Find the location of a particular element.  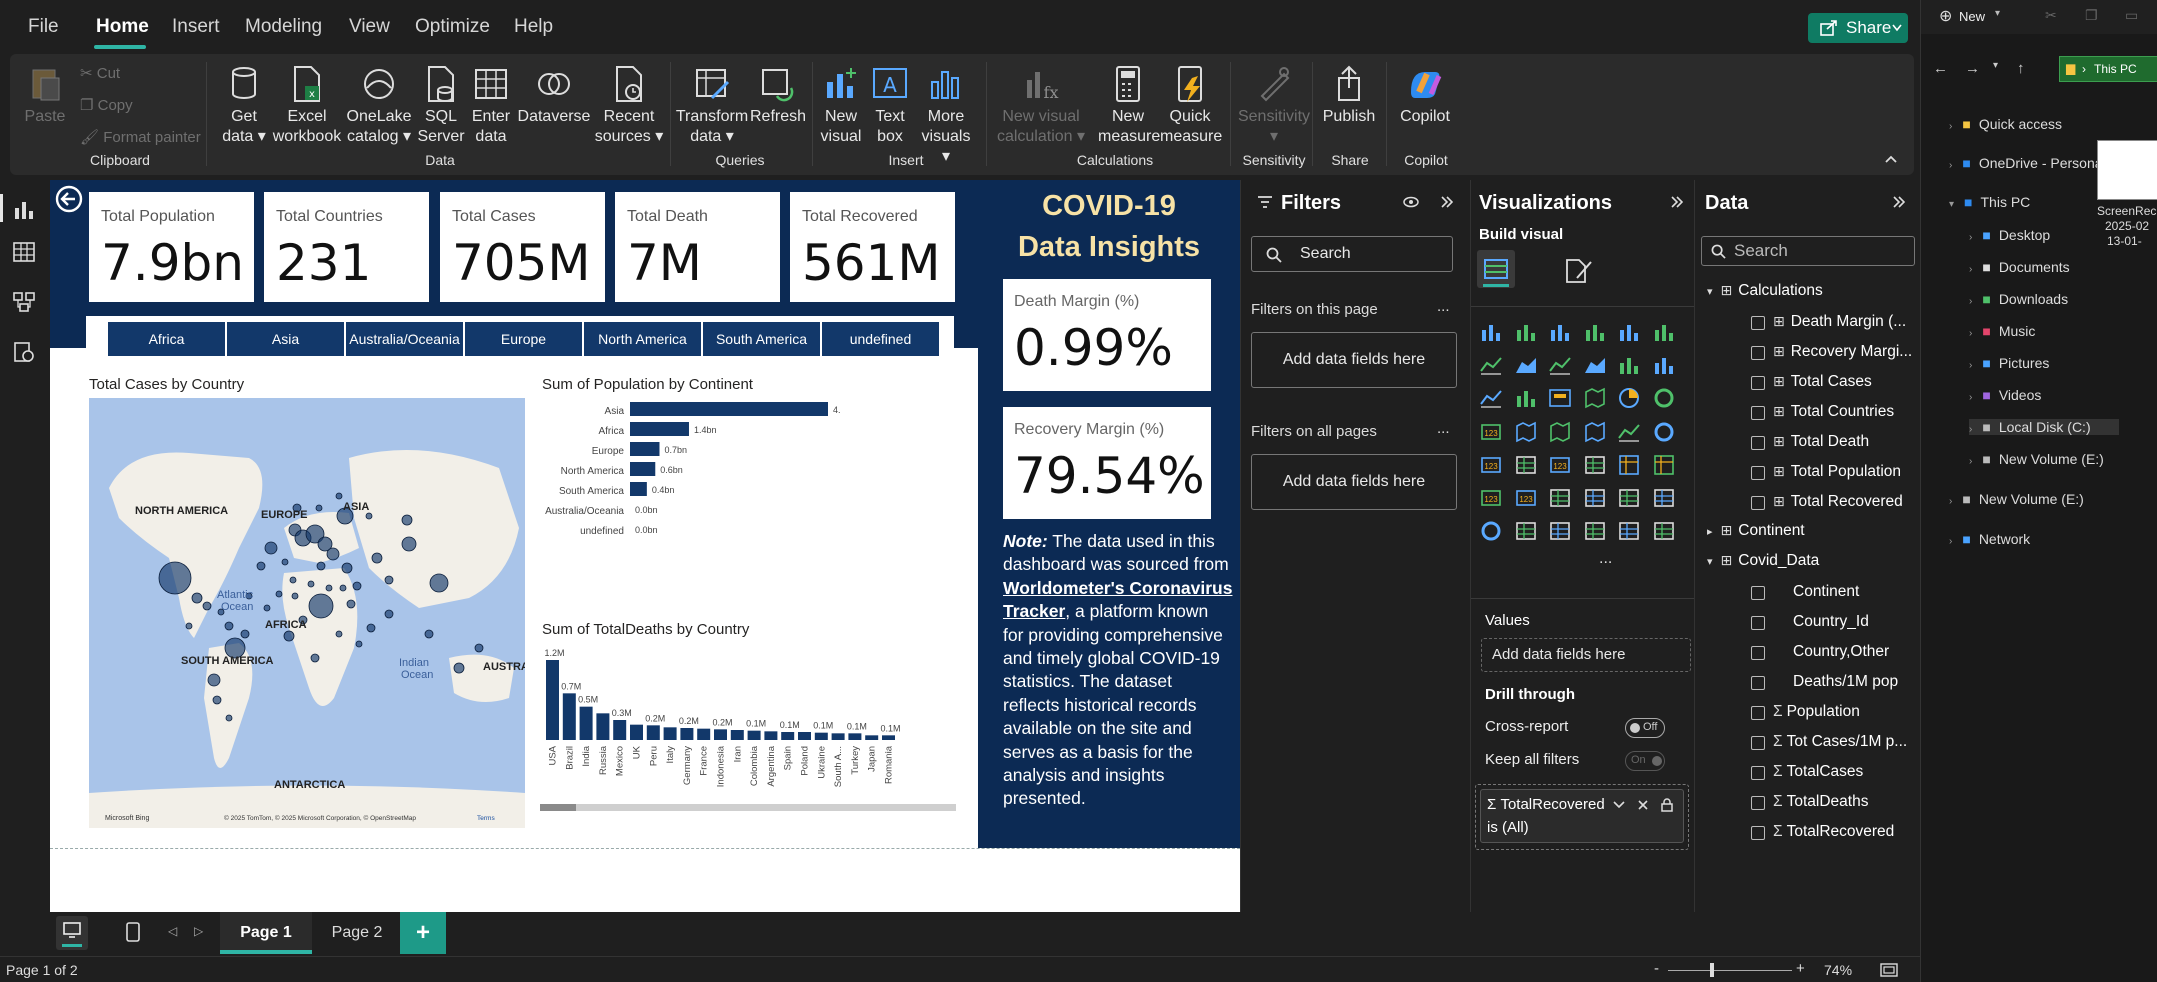

field-item: ⊞ Total Recovered is located at coordinates (1838, 502).